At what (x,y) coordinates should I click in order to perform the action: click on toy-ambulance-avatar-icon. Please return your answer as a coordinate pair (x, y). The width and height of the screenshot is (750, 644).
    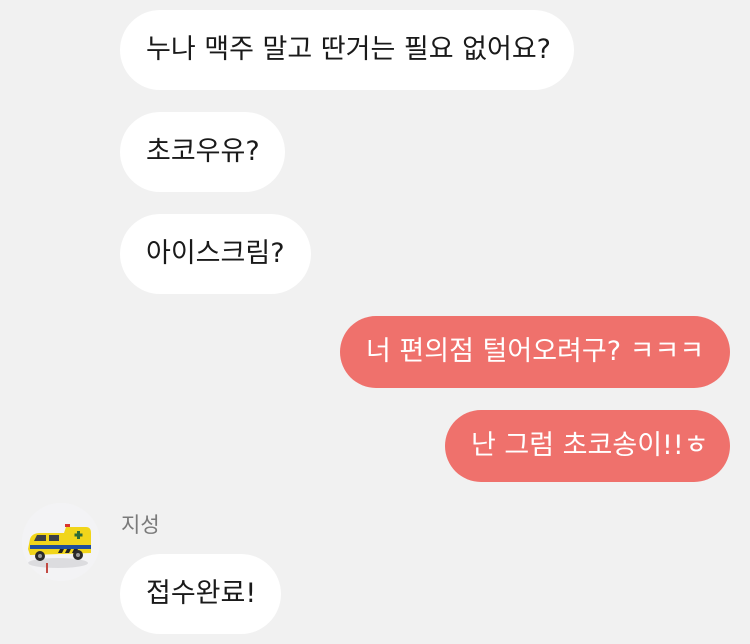
    Looking at the image, I should click on (61, 542).